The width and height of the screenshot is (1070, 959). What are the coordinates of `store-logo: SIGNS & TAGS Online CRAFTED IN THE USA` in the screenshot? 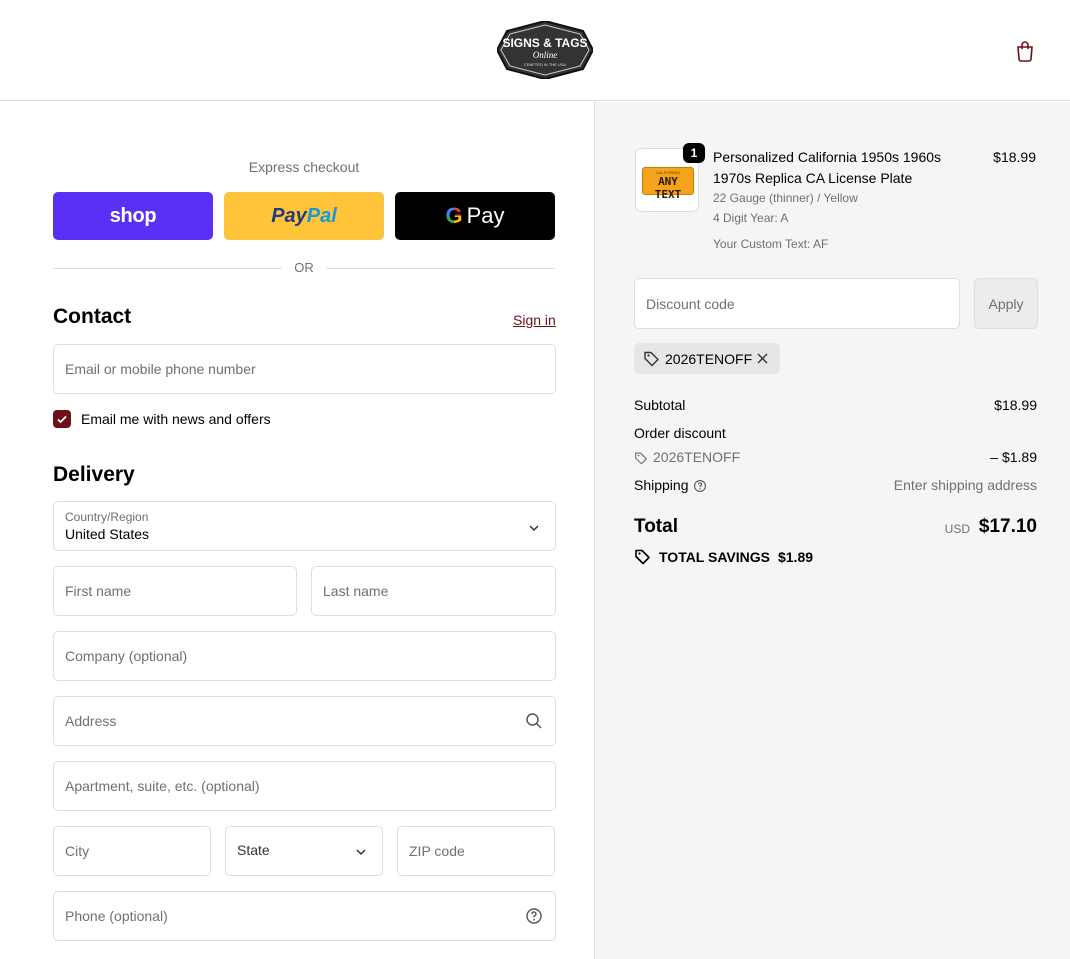 It's located at (545, 50).